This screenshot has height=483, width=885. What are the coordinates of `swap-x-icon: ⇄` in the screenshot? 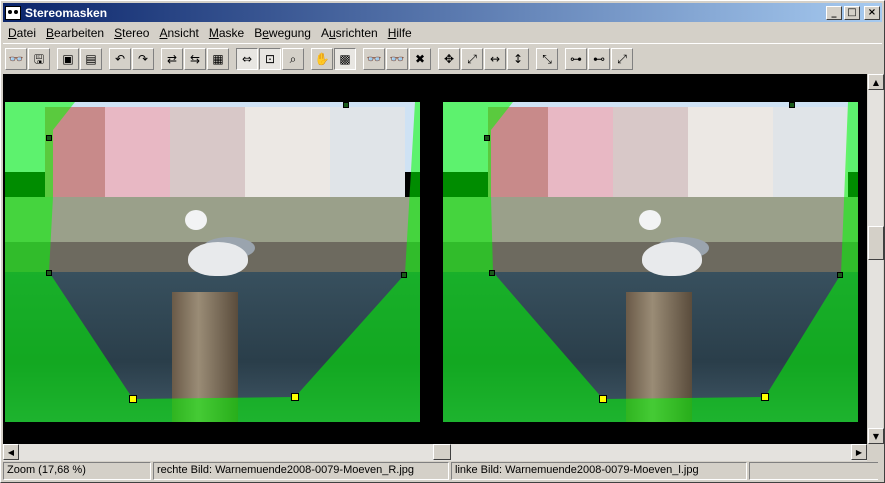 It's located at (172, 58).